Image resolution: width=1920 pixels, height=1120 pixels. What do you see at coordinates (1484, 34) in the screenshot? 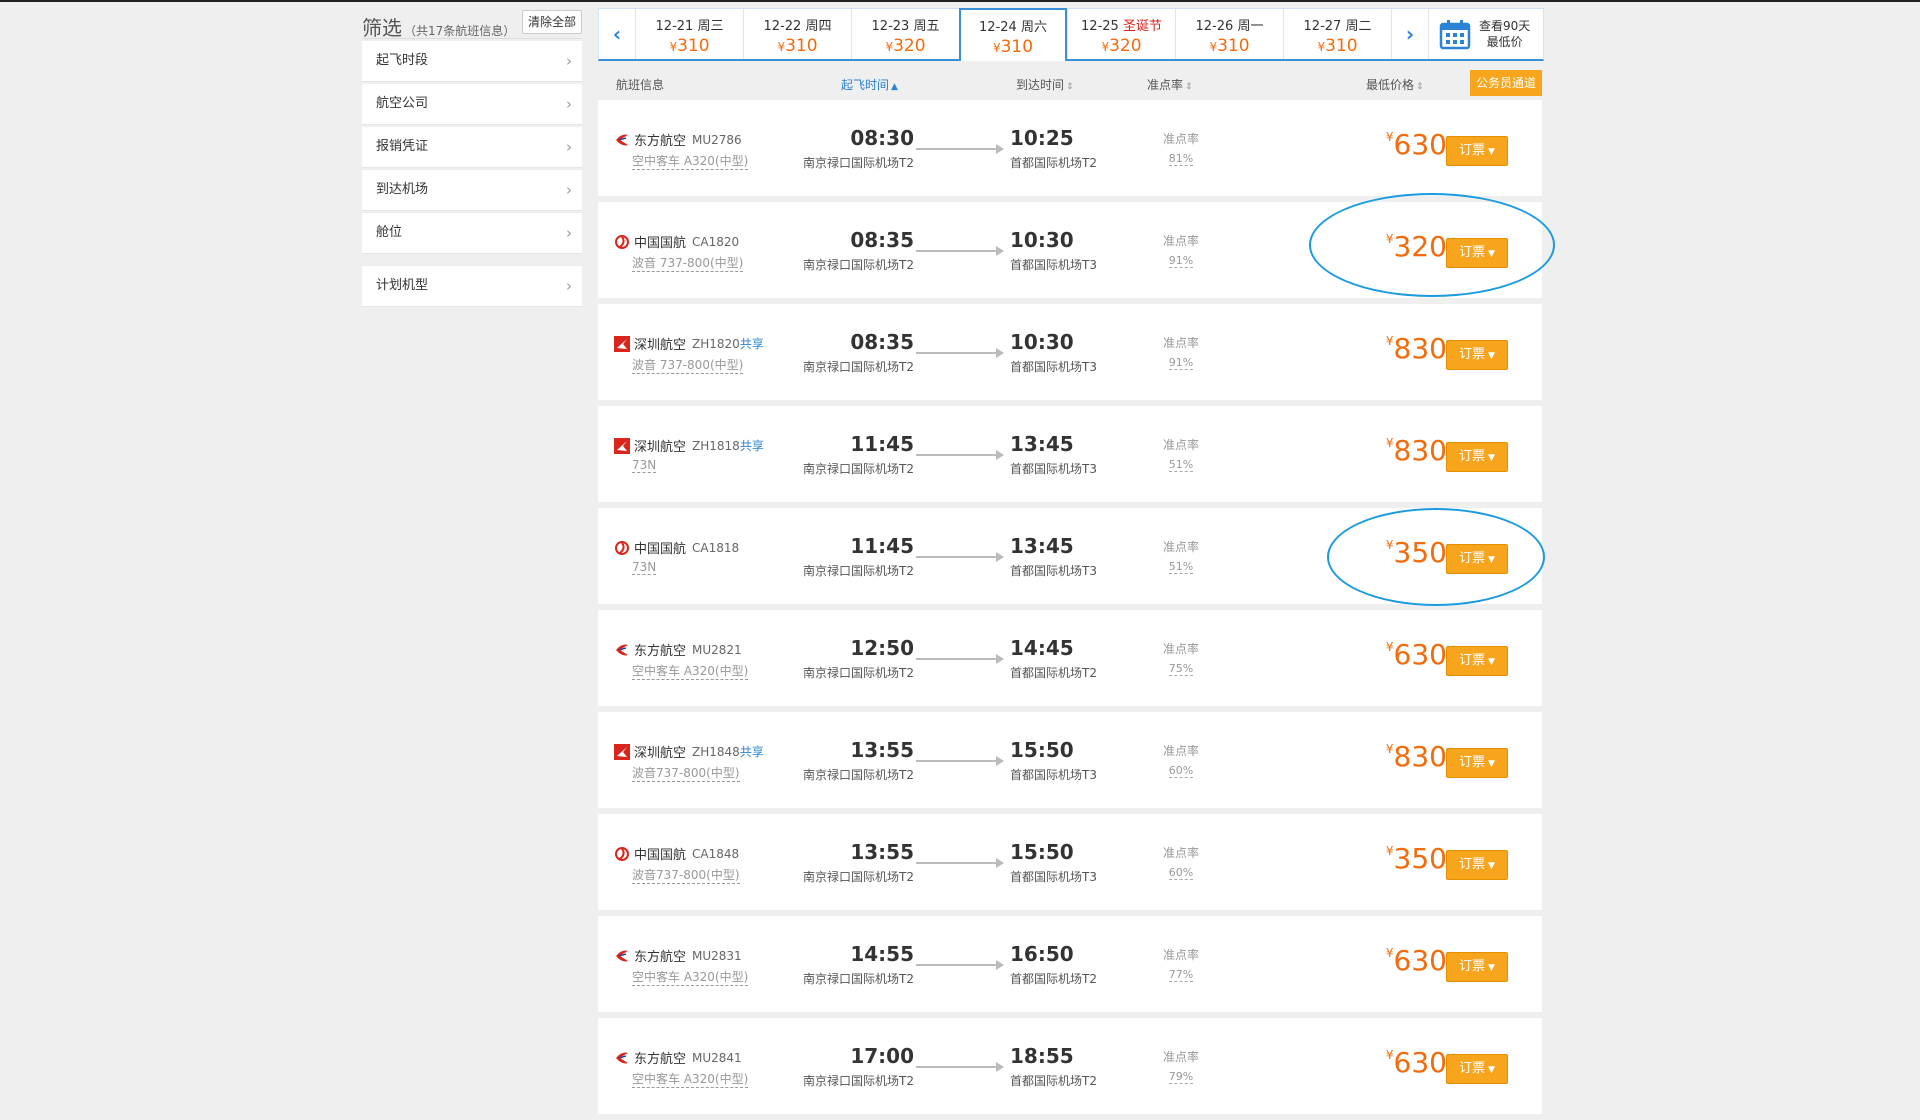
I see `calendar-lowest-price-button: 查看90天 最低价` at bounding box center [1484, 34].